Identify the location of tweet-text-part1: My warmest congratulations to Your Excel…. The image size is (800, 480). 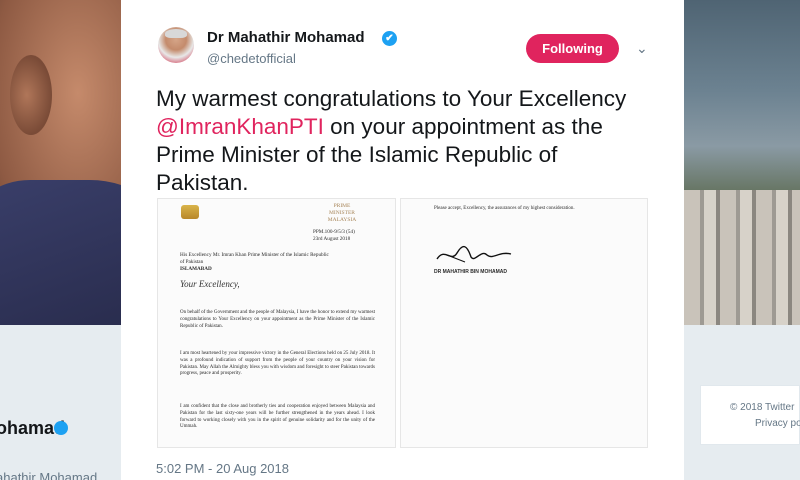
(391, 98).